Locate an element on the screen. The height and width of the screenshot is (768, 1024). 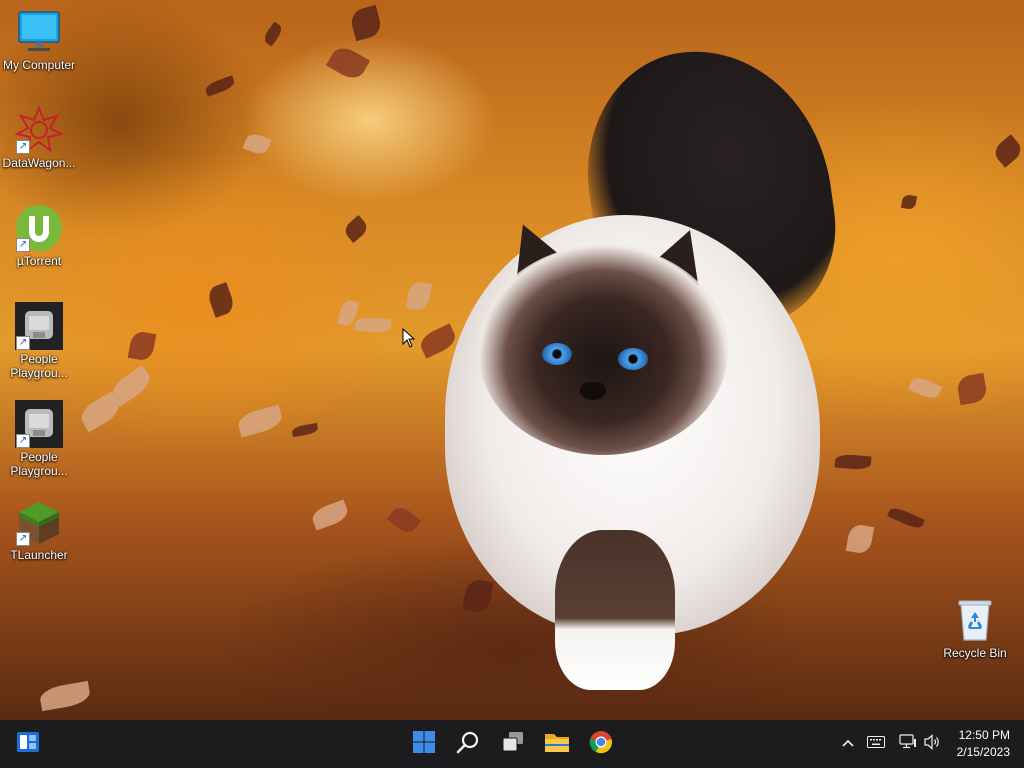
search-icon is located at coordinates (468, 744).